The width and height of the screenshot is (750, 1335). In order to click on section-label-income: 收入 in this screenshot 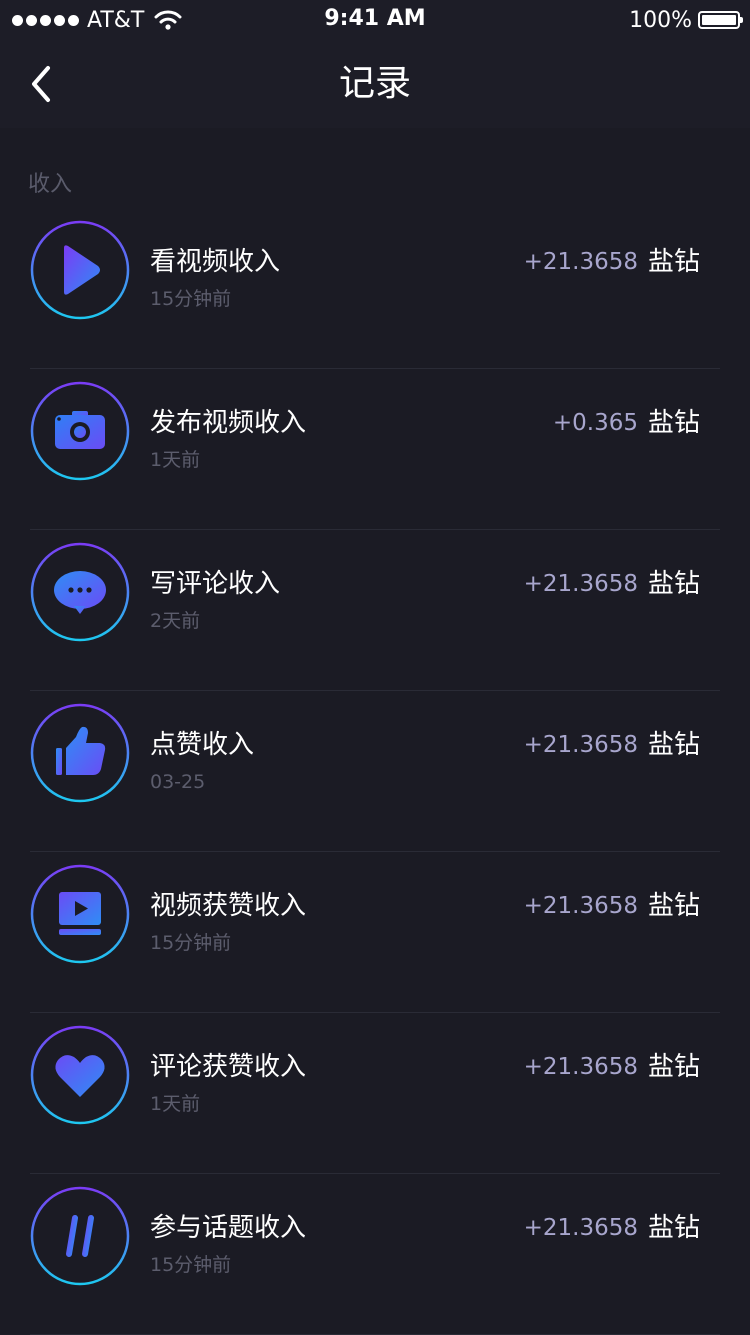, I will do `click(50, 184)`.